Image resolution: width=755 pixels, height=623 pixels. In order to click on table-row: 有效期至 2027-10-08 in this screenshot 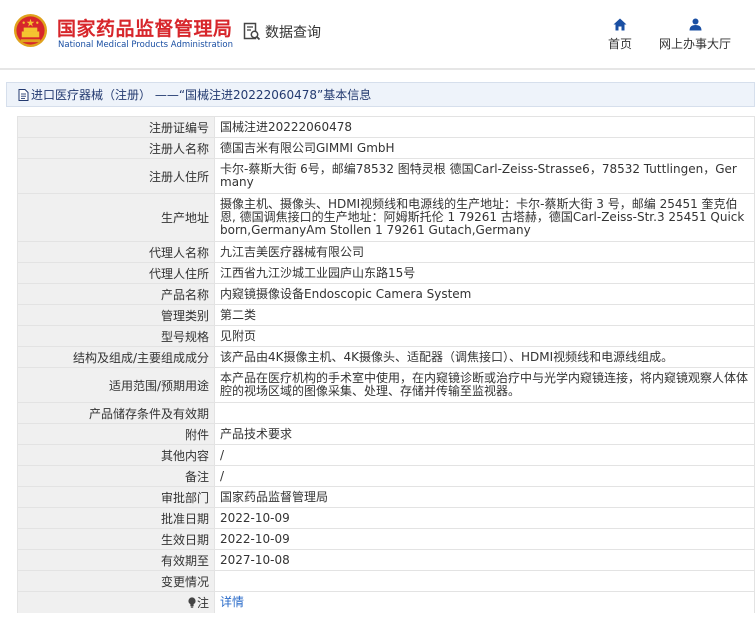, I will do `click(386, 560)`.